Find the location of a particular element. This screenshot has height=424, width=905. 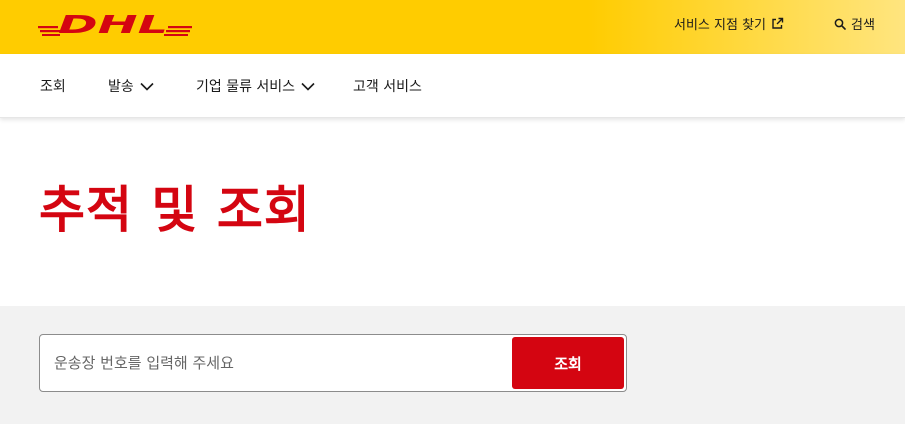

nav-item-label: 기업 물류 서비스 is located at coordinates (246, 87).